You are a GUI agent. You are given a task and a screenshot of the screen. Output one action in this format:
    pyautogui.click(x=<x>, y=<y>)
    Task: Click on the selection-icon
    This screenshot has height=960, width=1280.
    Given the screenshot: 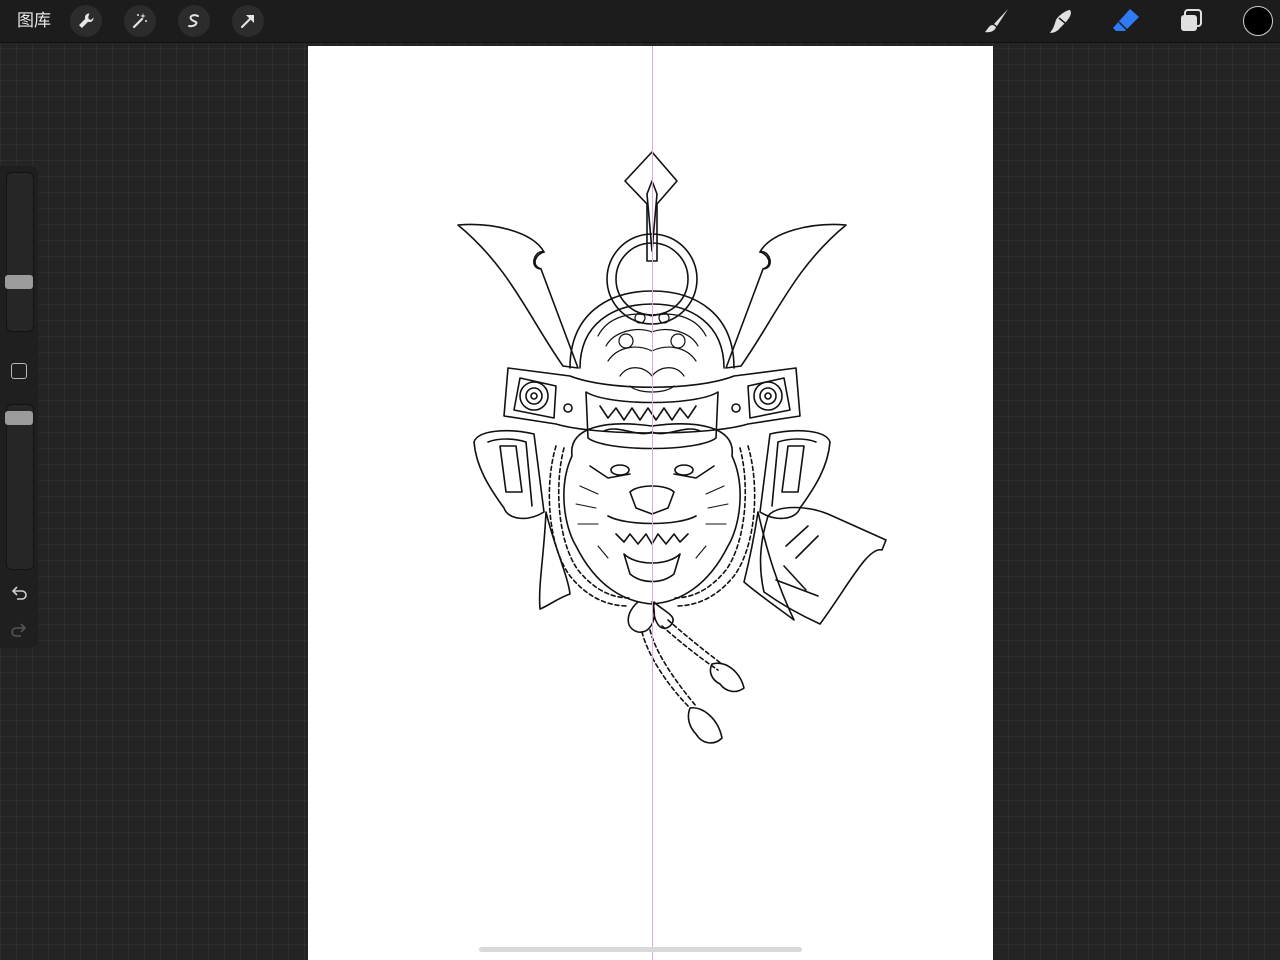 What is the action you would take?
    pyautogui.click(x=194, y=21)
    